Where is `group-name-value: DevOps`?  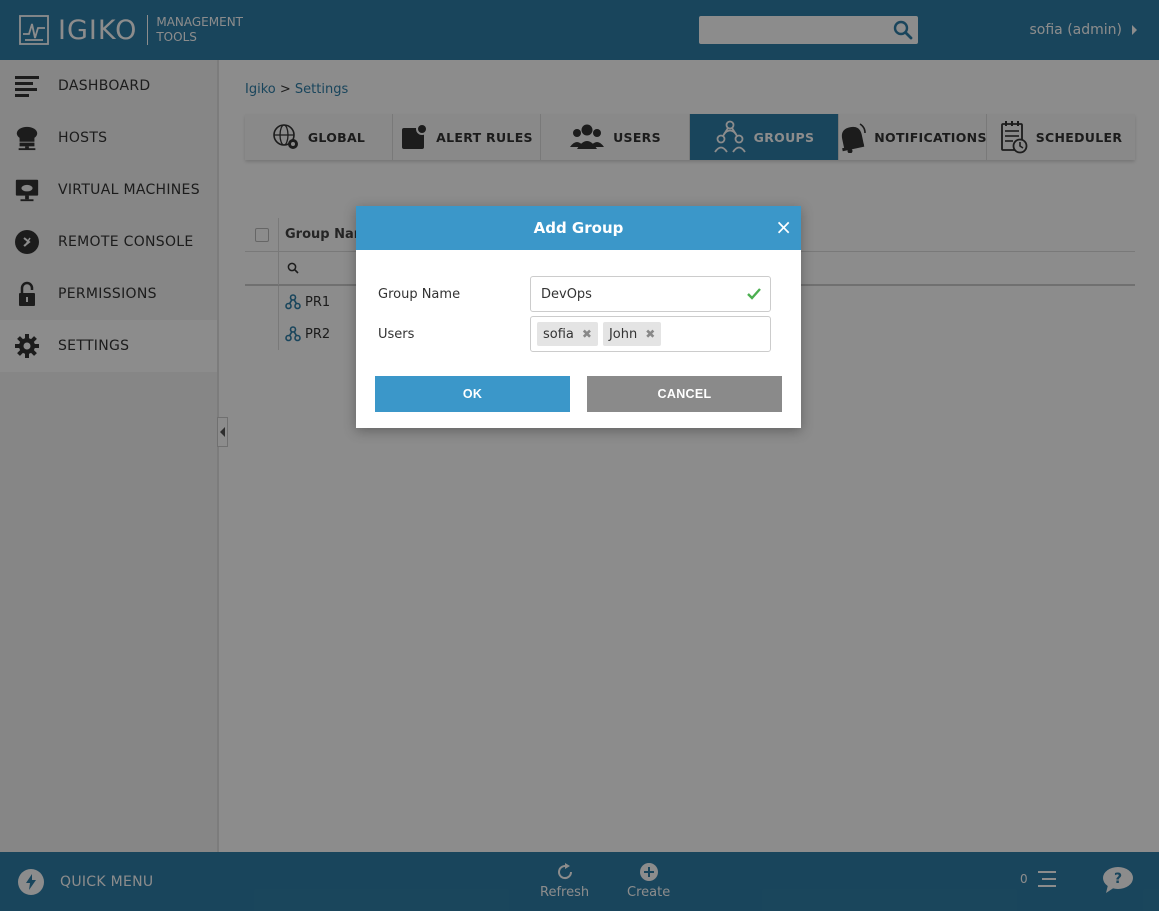 group-name-value: DevOps is located at coordinates (566, 294).